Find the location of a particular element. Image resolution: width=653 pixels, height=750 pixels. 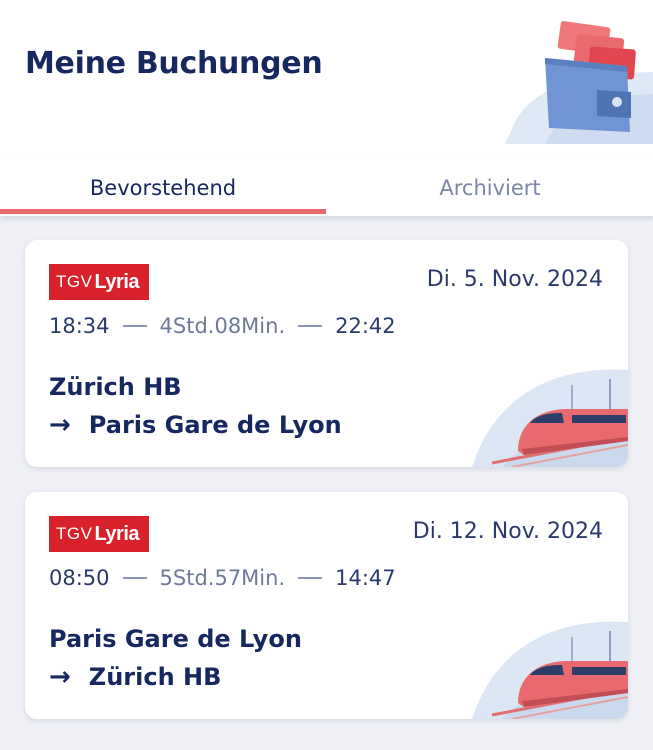

tab-archiviert: Archiviert is located at coordinates (490, 188).